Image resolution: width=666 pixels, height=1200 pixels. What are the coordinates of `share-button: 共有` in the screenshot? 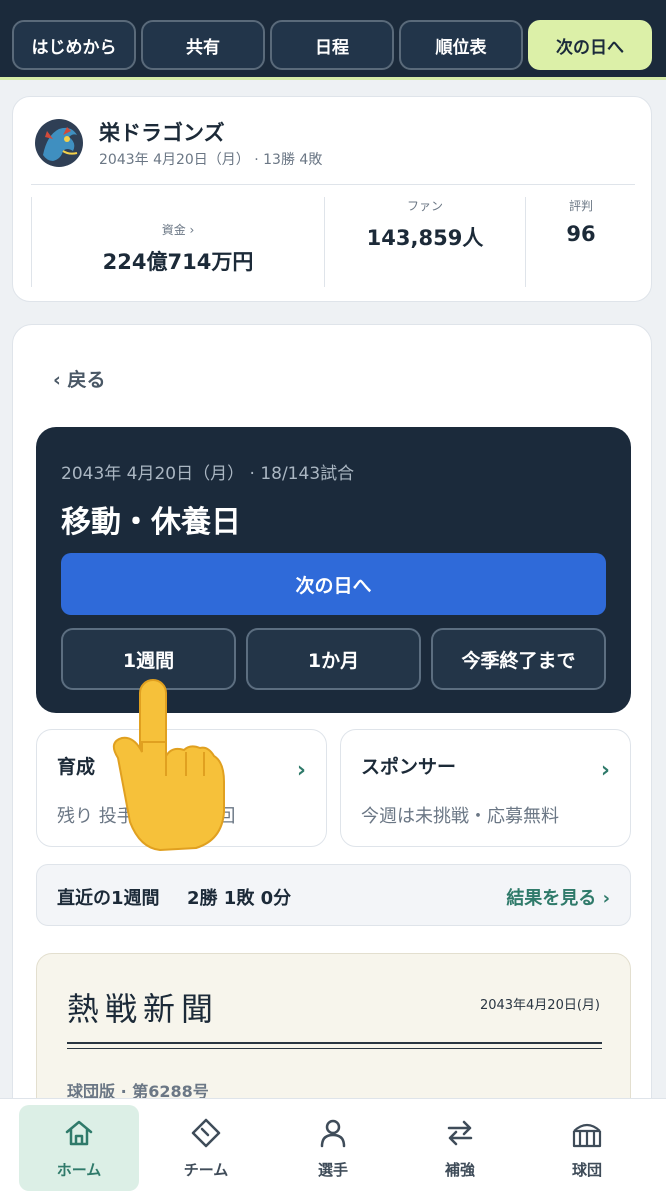 It's located at (203, 45).